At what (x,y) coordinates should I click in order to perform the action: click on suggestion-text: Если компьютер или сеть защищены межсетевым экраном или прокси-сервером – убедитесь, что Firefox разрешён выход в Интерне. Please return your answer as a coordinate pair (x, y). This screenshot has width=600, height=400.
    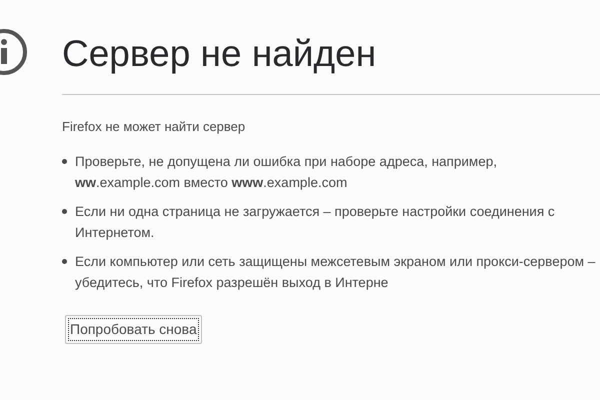
    Looking at the image, I should click on (335, 272).